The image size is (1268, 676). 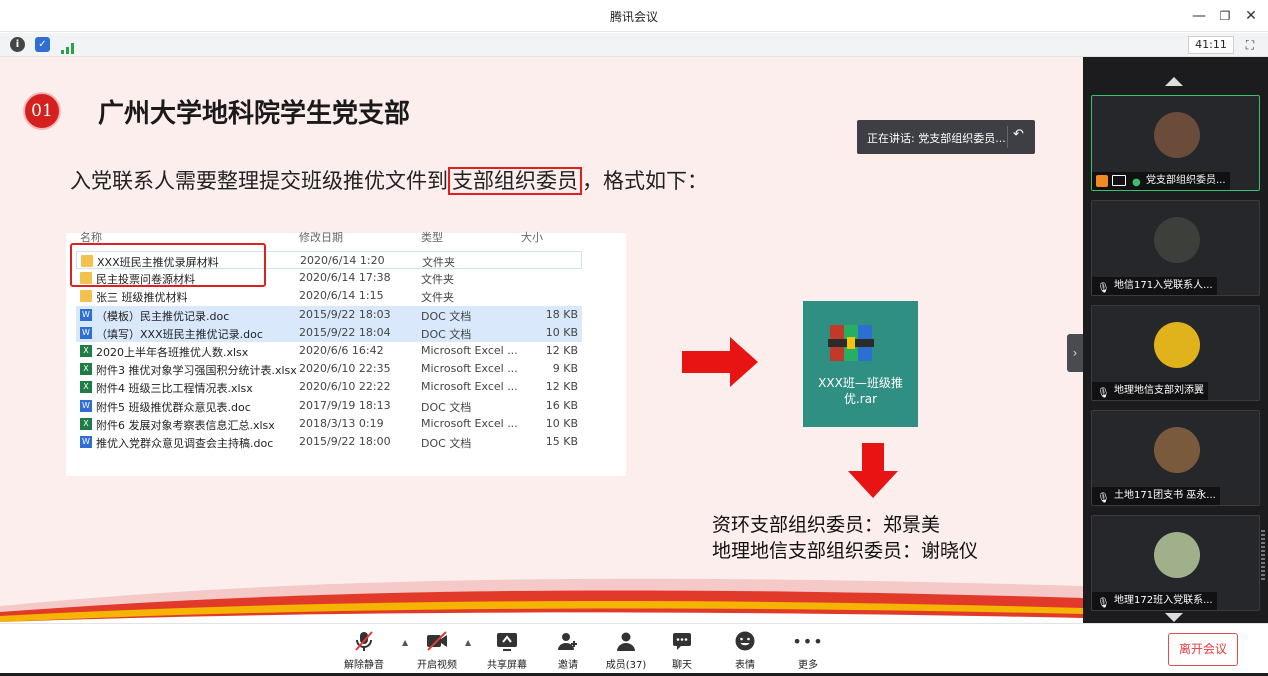 What do you see at coordinates (845, 538) in the screenshot?
I see `committee-list: 资环支部组织委员：郑景美 地理地信支部组织委员：谢晓仪` at bounding box center [845, 538].